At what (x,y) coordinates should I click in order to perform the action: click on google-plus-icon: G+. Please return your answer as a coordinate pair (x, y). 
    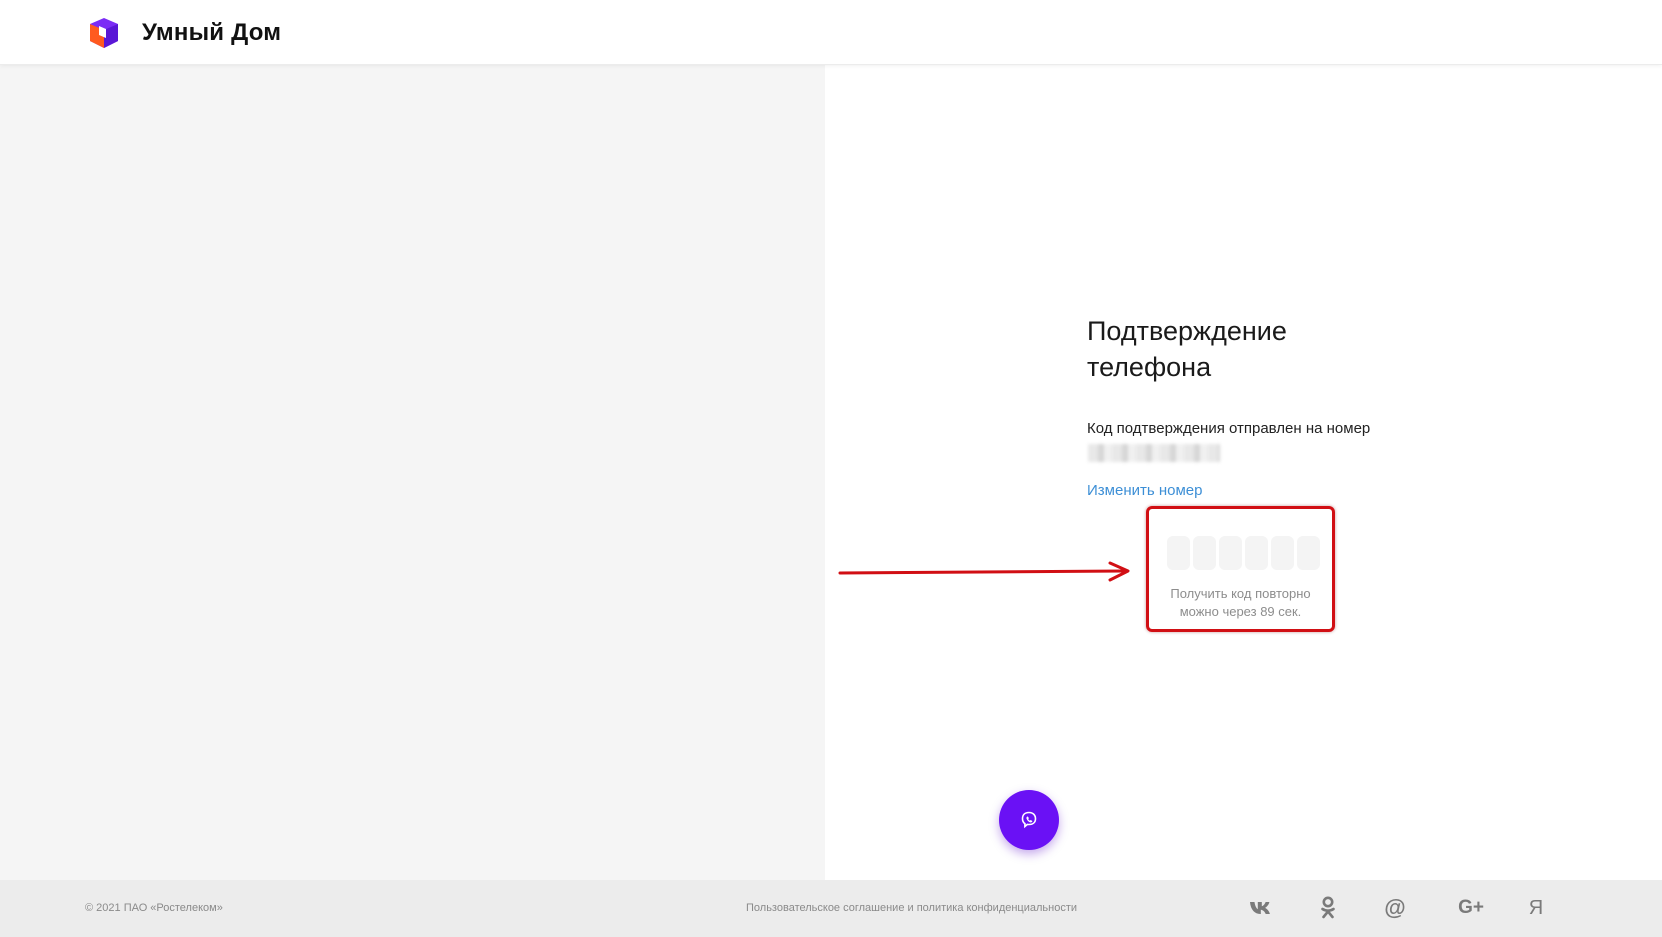
    Looking at the image, I should click on (1471, 907).